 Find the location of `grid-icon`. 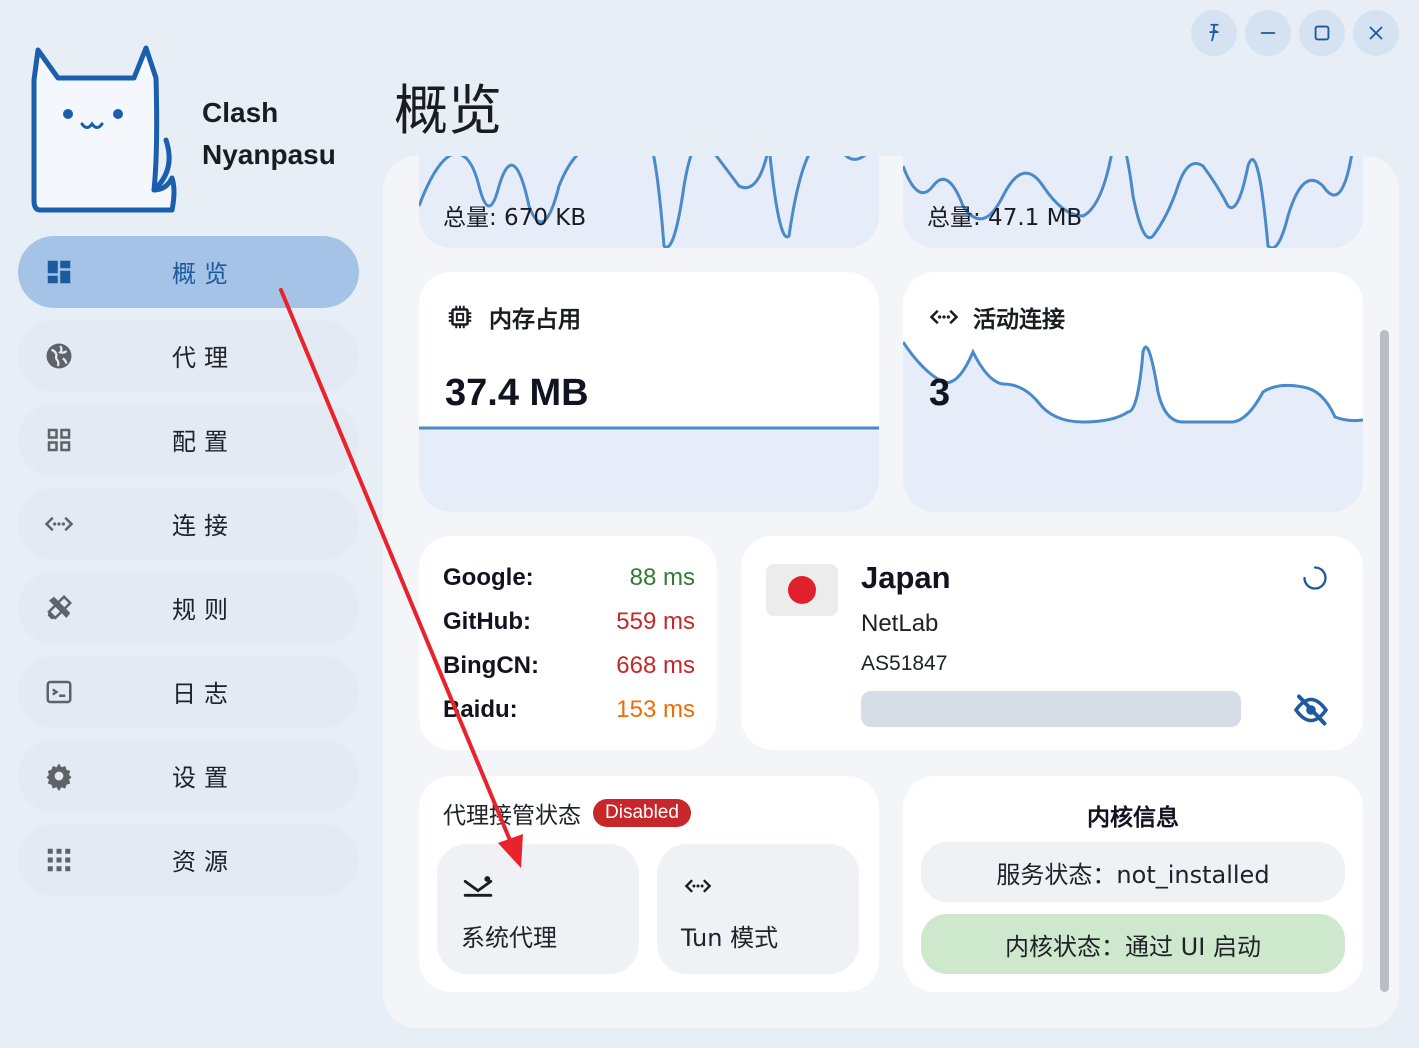

grid-icon is located at coordinates (59, 440).